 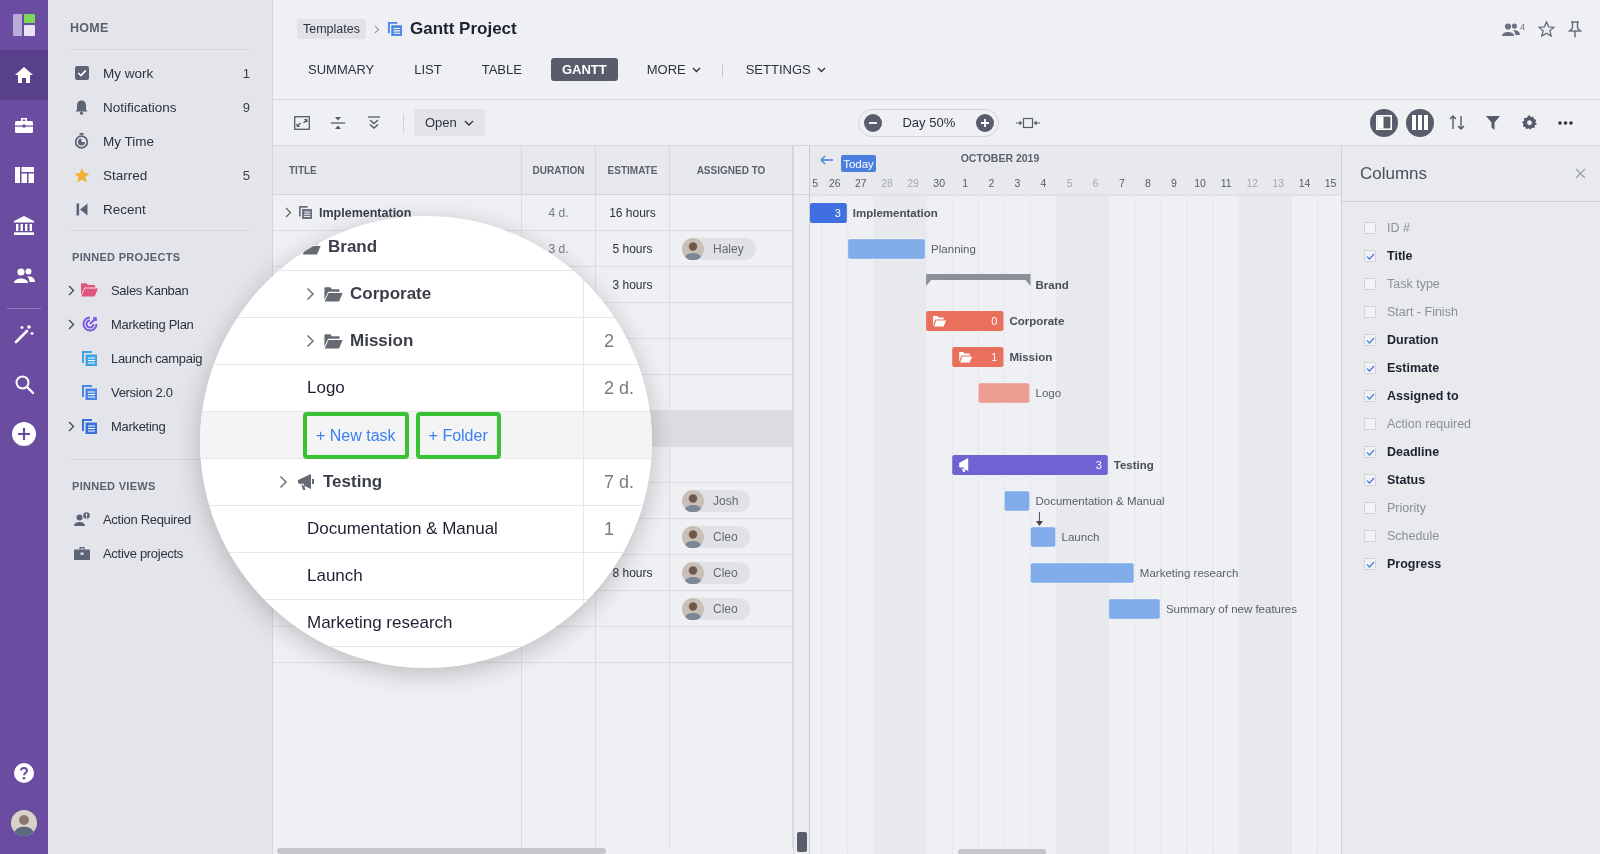 What do you see at coordinates (801, 842) in the screenshot?
I see `resize-handle` at bounding box center [801, 842].